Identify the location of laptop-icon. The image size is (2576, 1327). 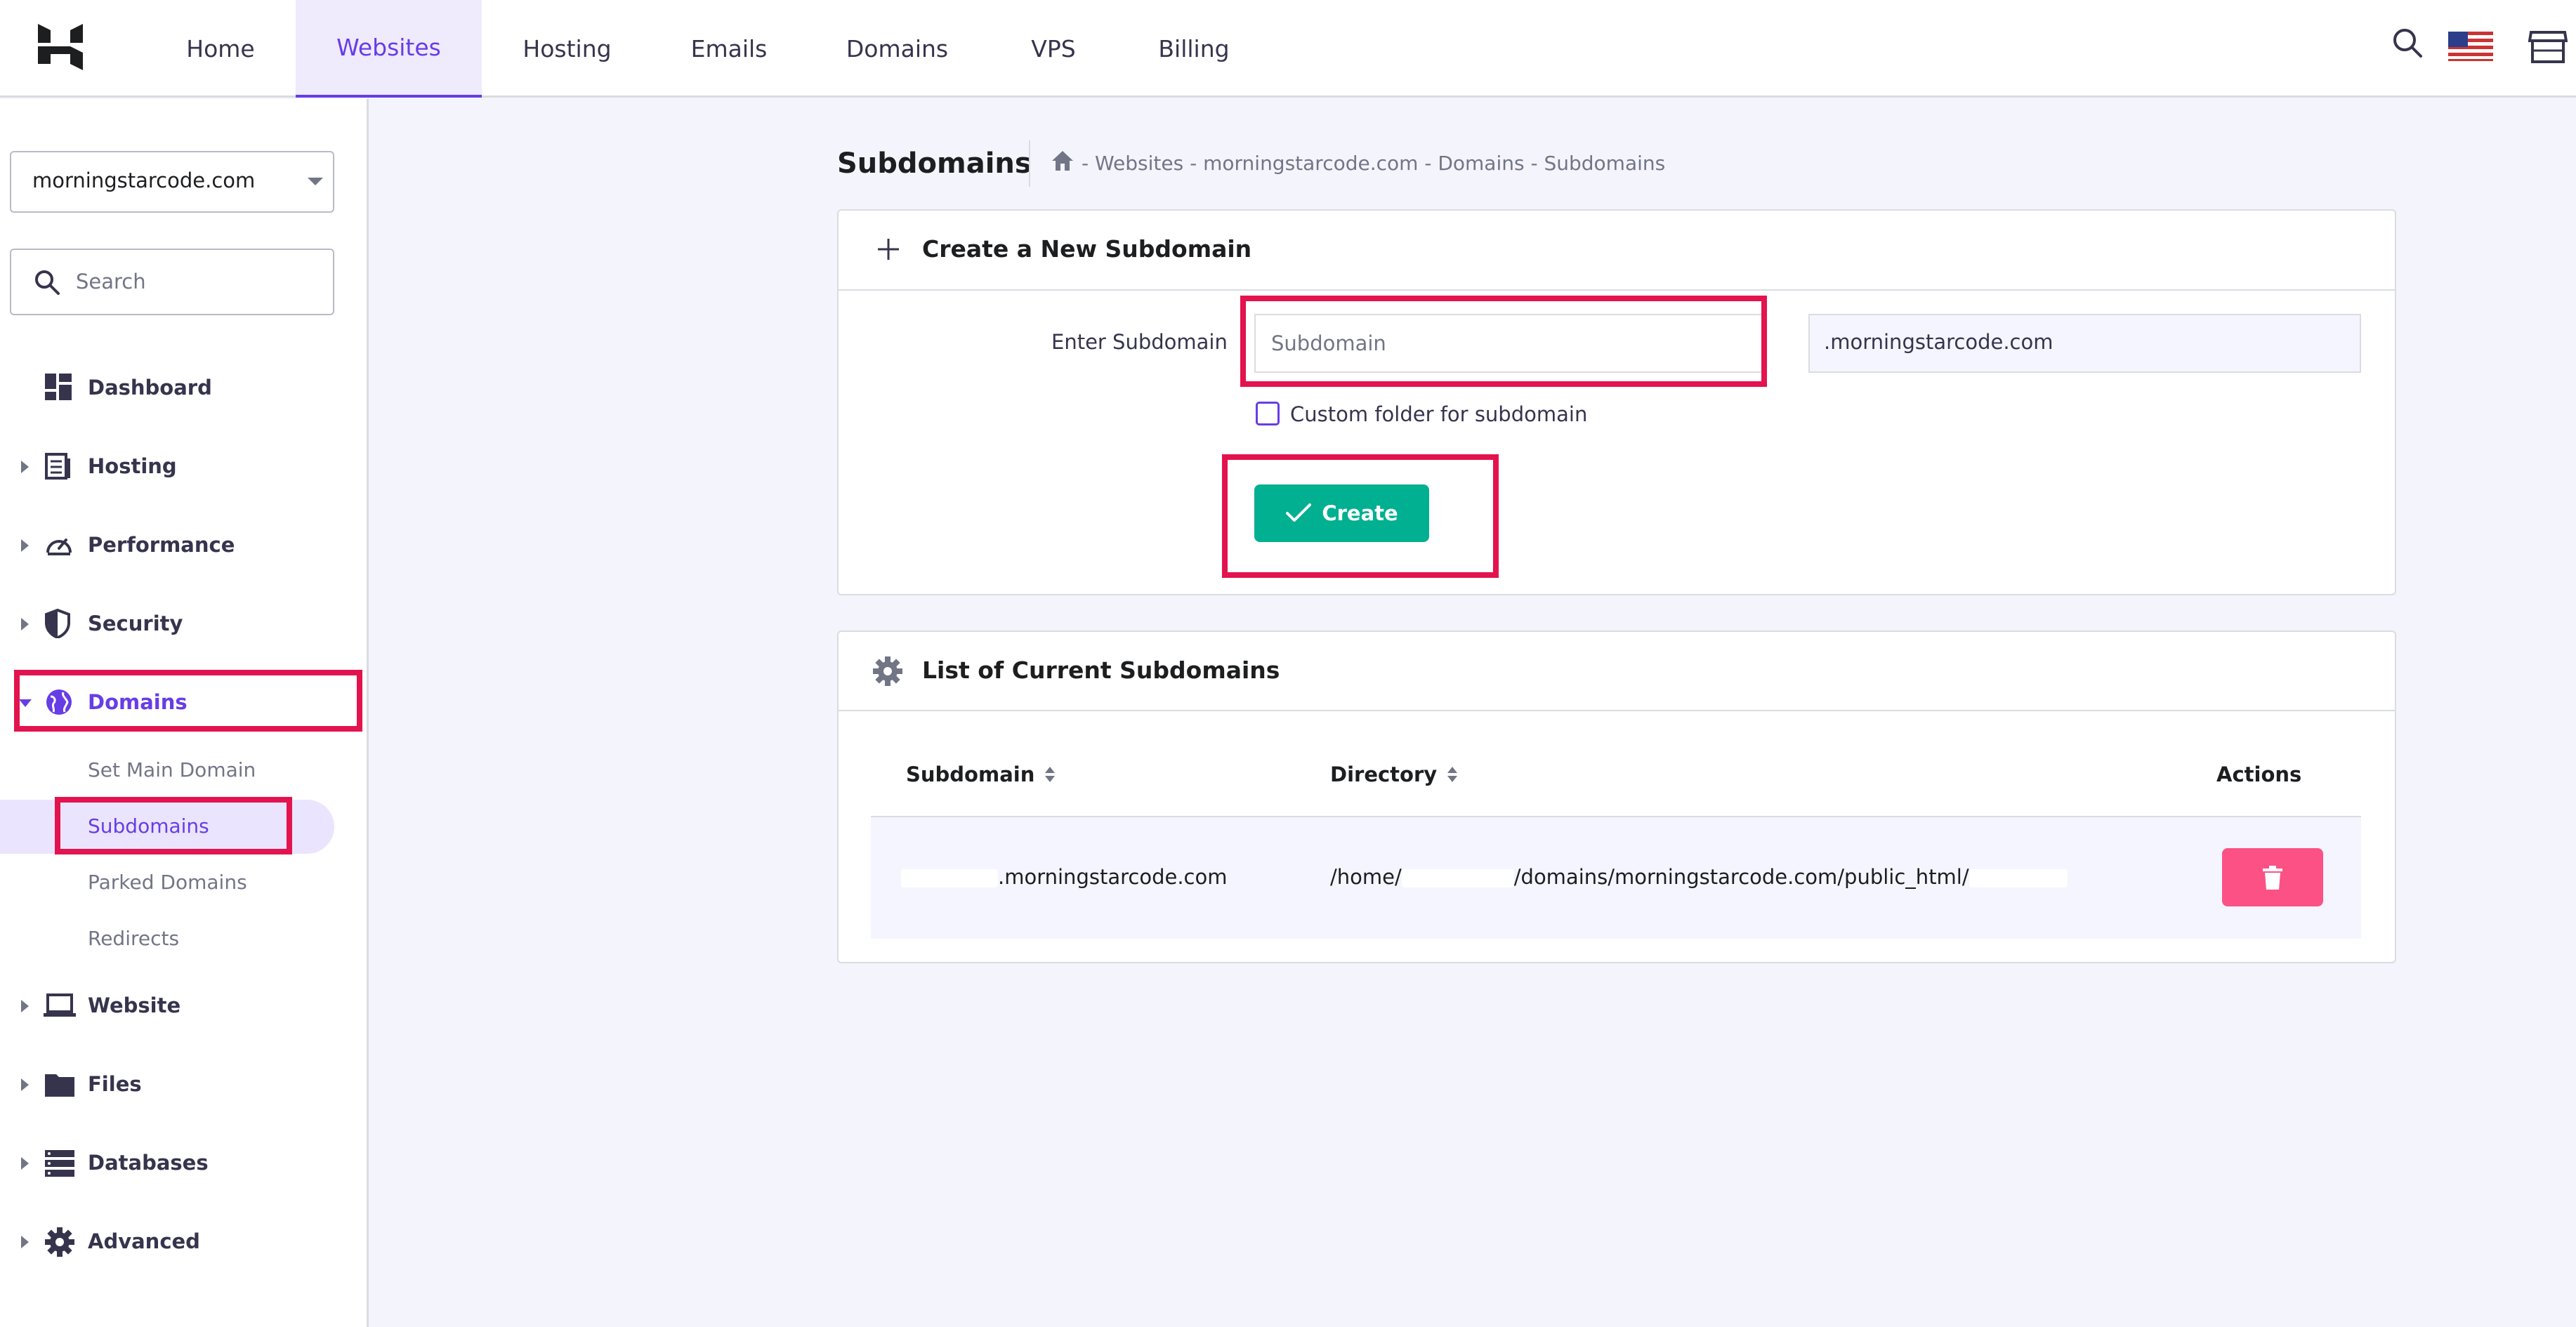
(60, 1005).